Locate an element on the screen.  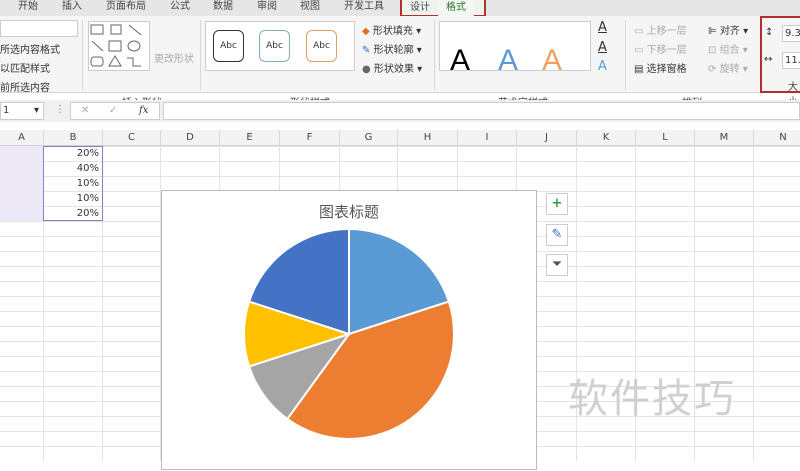
cell-b3: 10% is located at coordinates (73, 183).